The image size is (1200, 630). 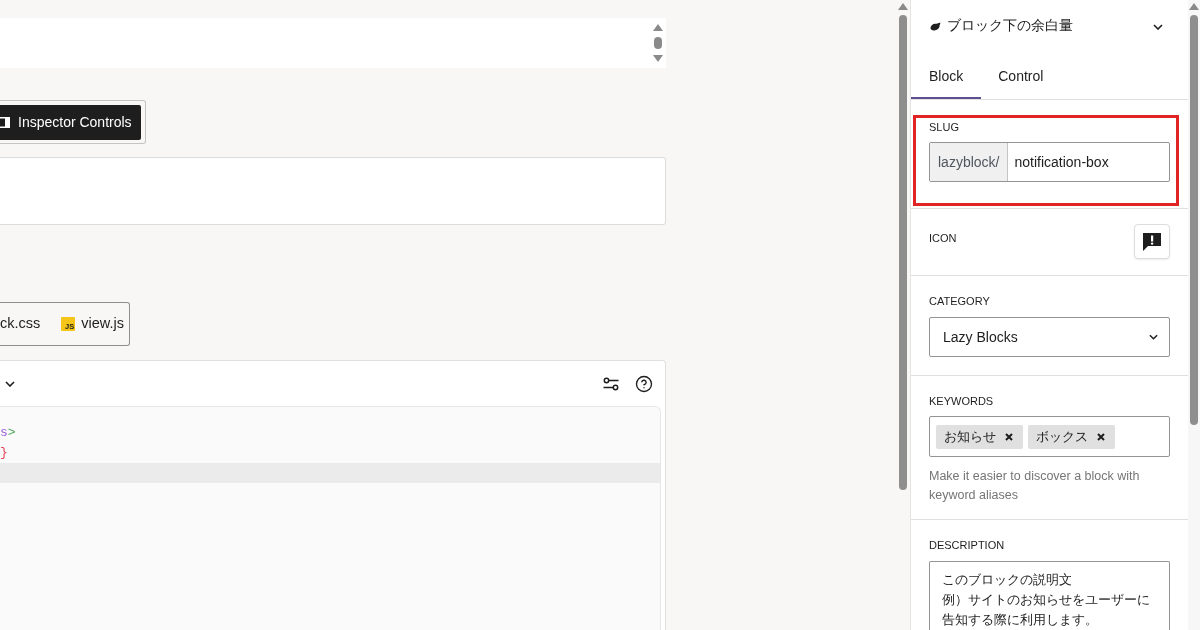 I want to click on file-tab: ck.css, so click(x=20, y=324).